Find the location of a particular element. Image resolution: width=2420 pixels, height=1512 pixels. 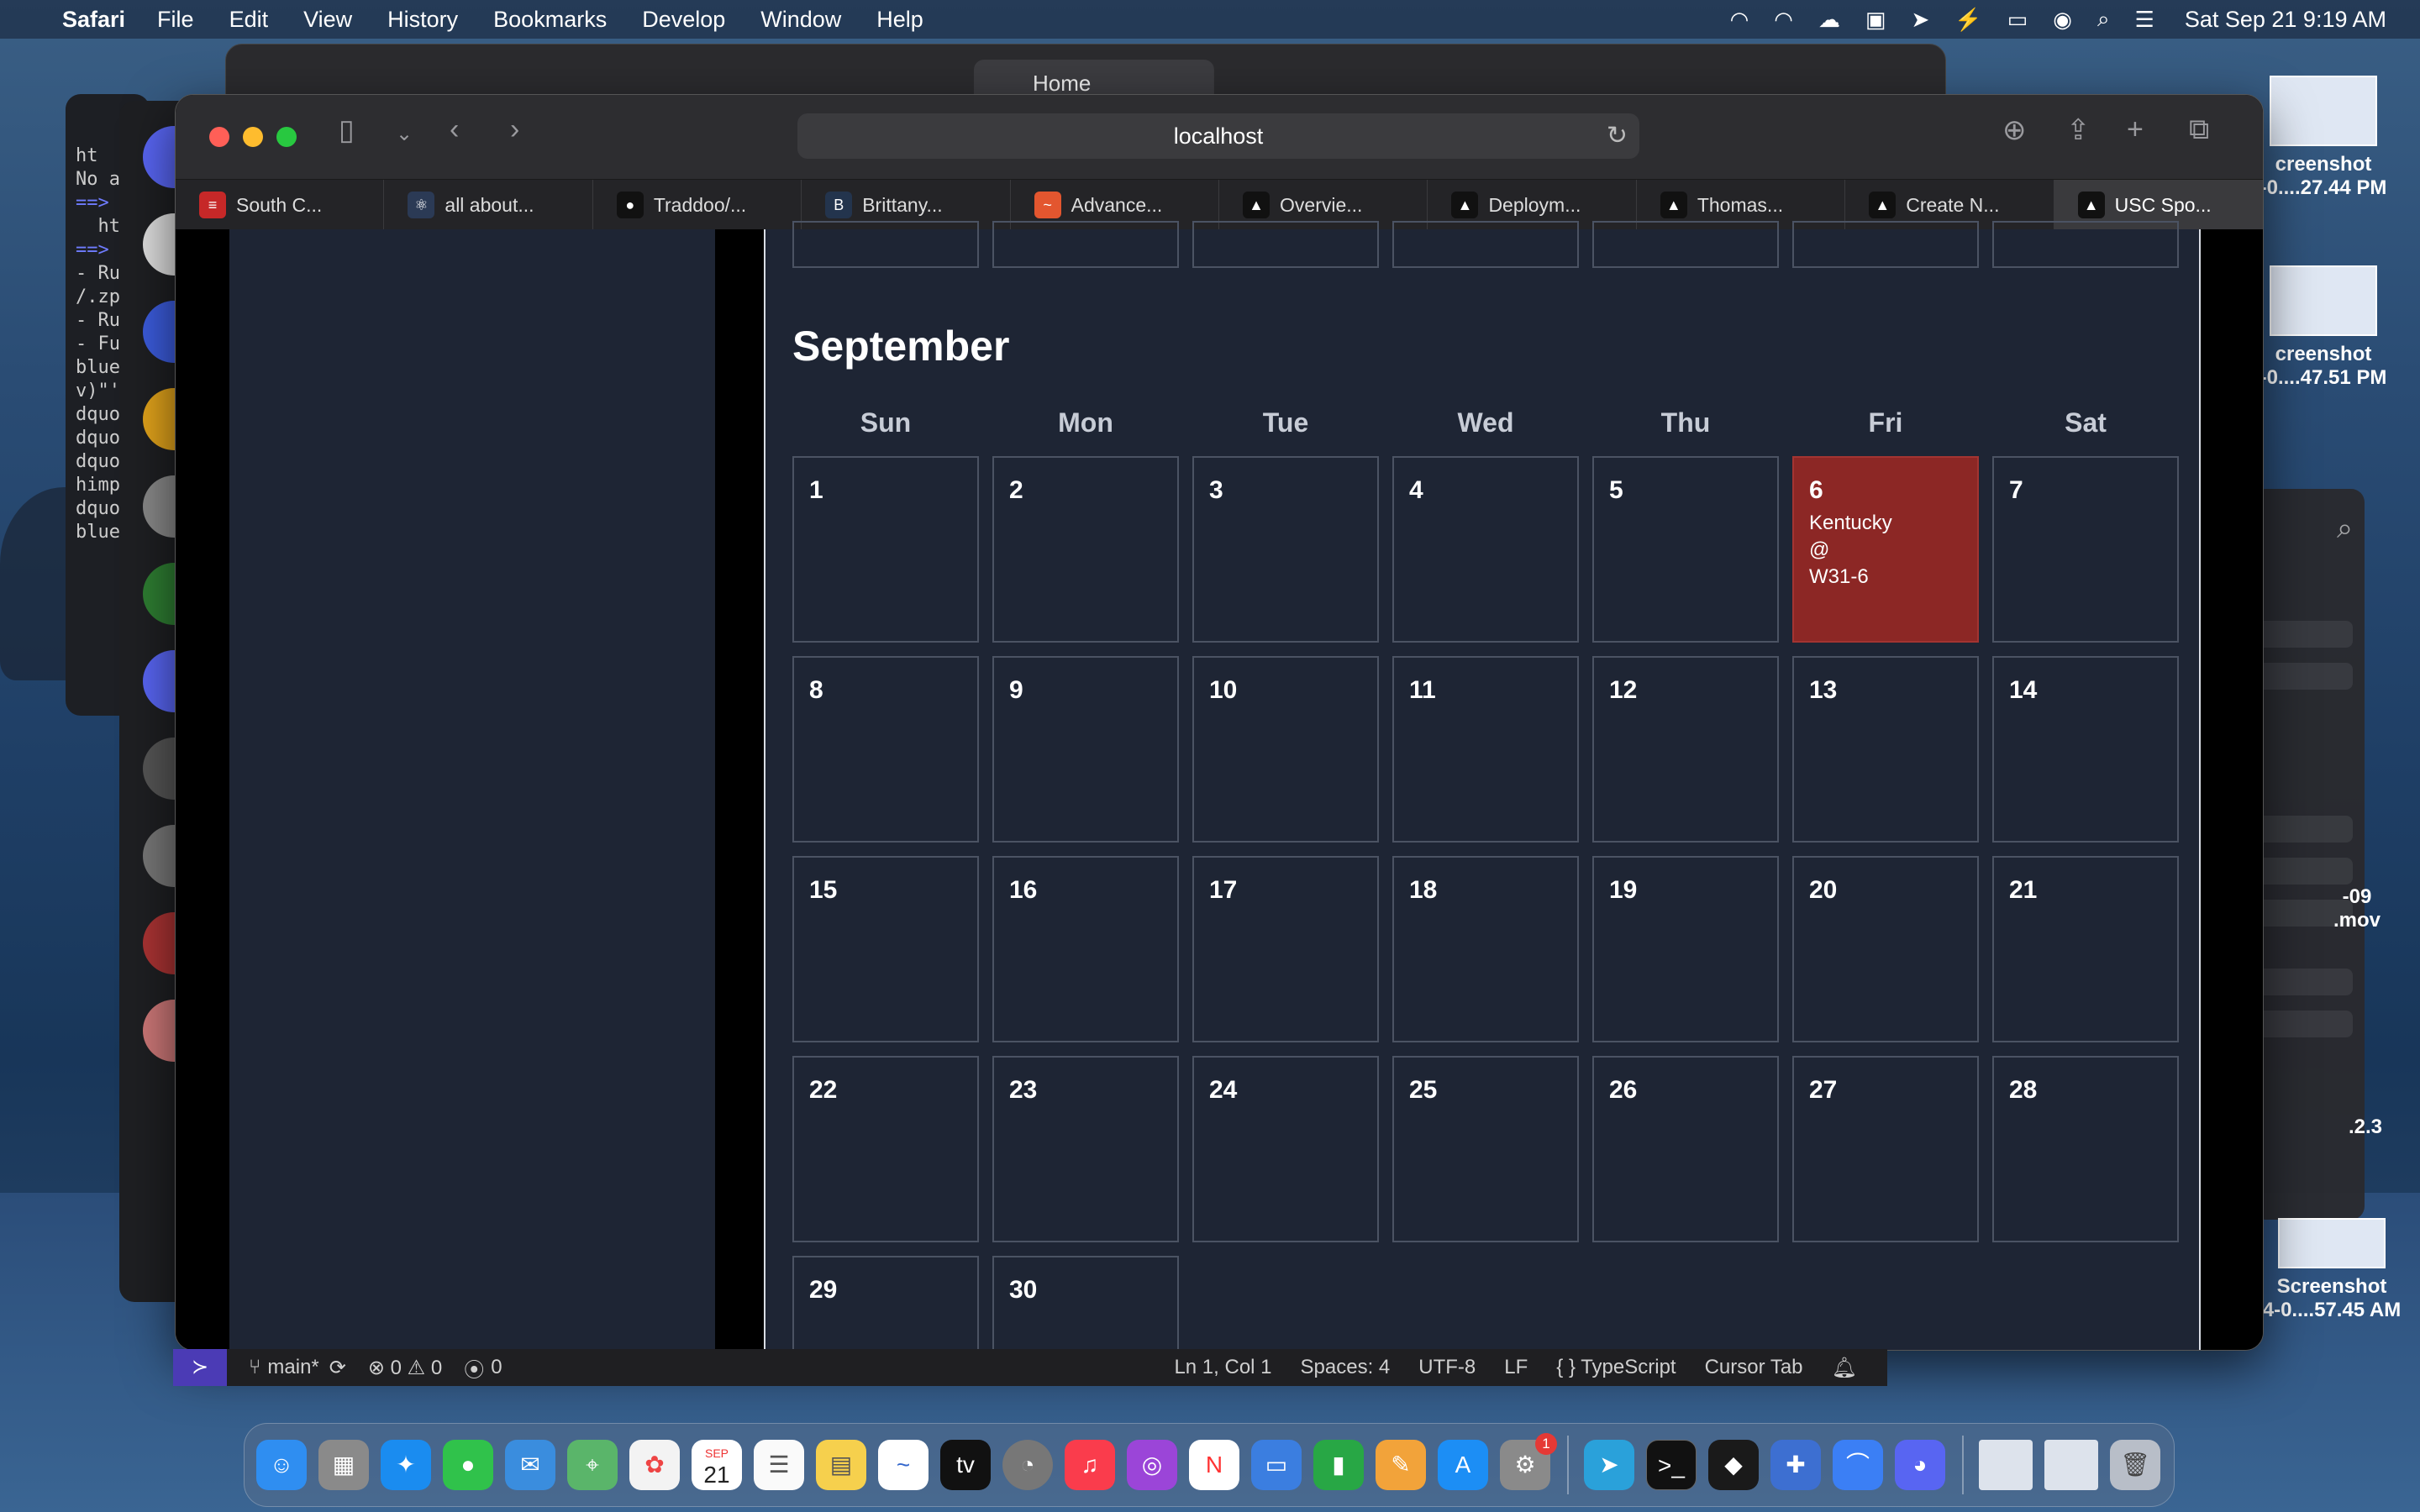

calendar-day-cell: 30 is located at coordinates (1085, 1303).